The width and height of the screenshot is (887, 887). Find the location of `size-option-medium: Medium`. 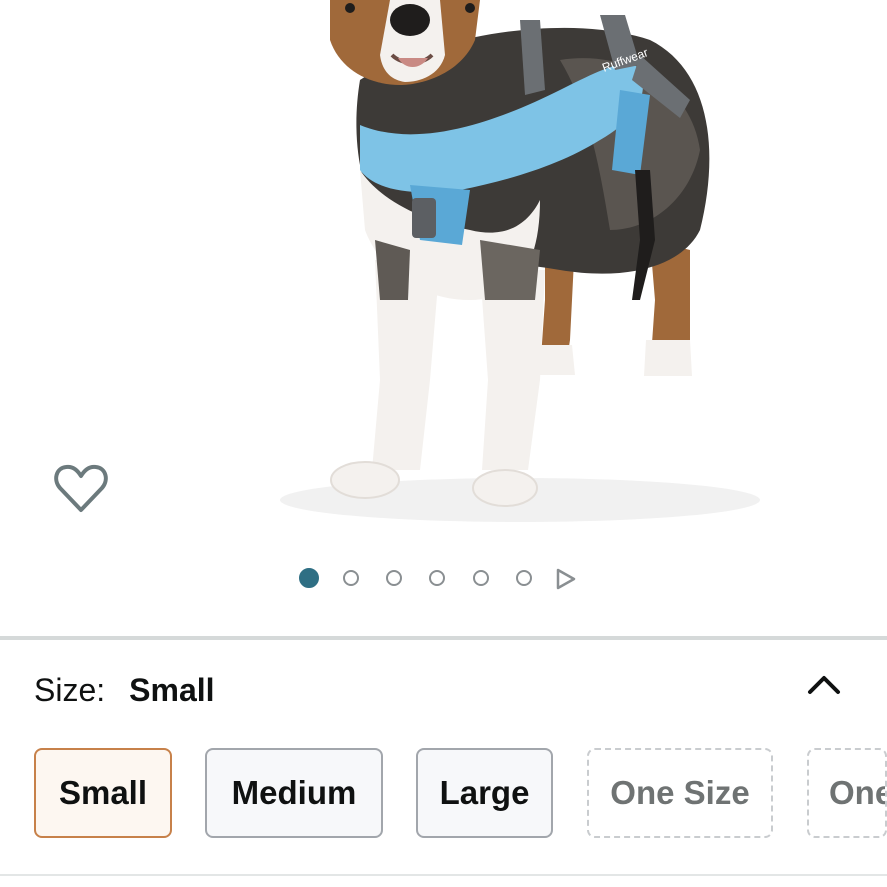

size-option-medium: Medium is located at coordinates (294, 793).